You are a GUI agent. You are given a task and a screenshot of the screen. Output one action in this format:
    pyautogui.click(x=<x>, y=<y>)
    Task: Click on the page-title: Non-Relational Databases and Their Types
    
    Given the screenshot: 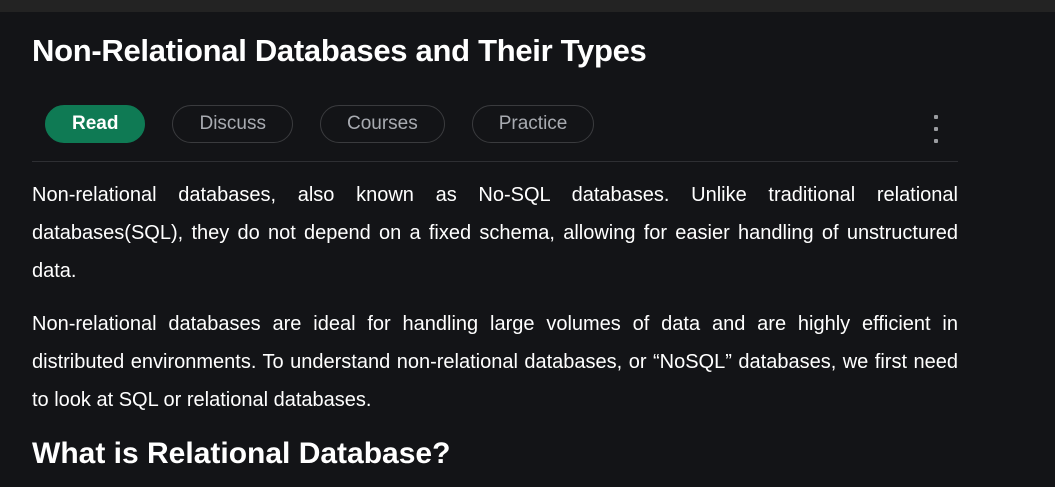 What is the action you would take?
    pyautogui.click(x=339, y=50)
    